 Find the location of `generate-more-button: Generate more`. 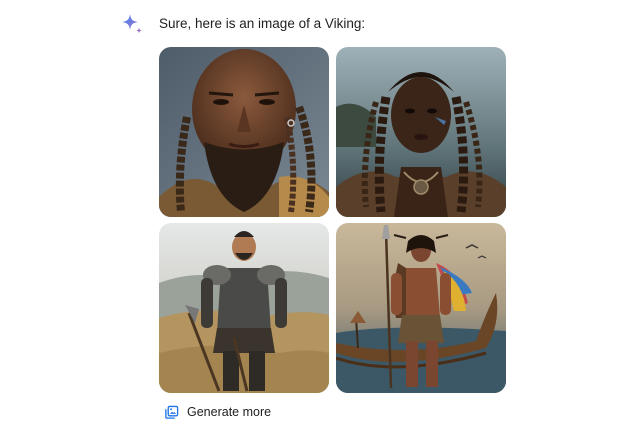

generate-more-button: Generate more is located at coordinates (217, 412).